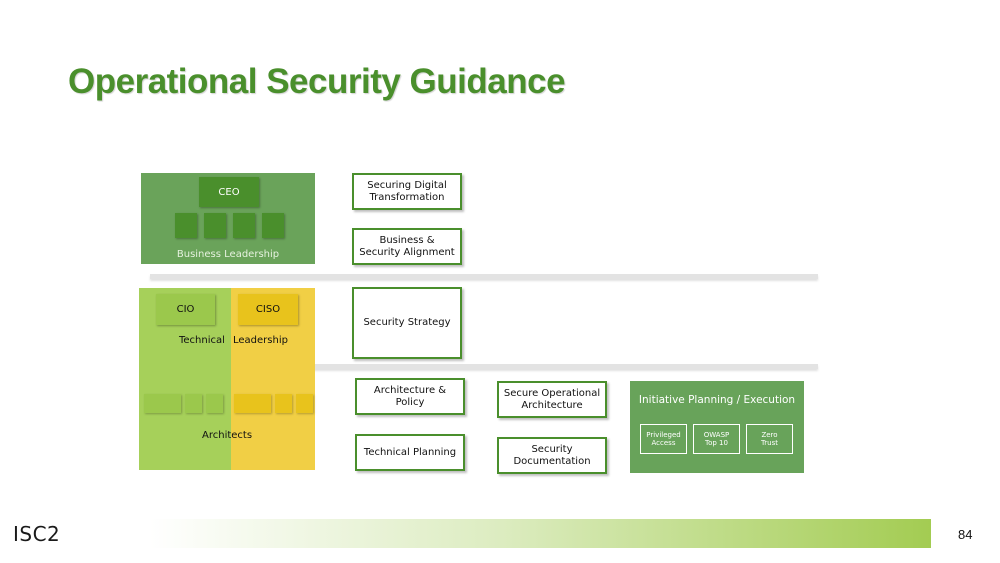 The height and width of the screenshot is (563, 1000). What do you see at coordinates (260, 340) in the screenshot?
I see `leadership-label: Leadership` at bounding box center [260, 340].